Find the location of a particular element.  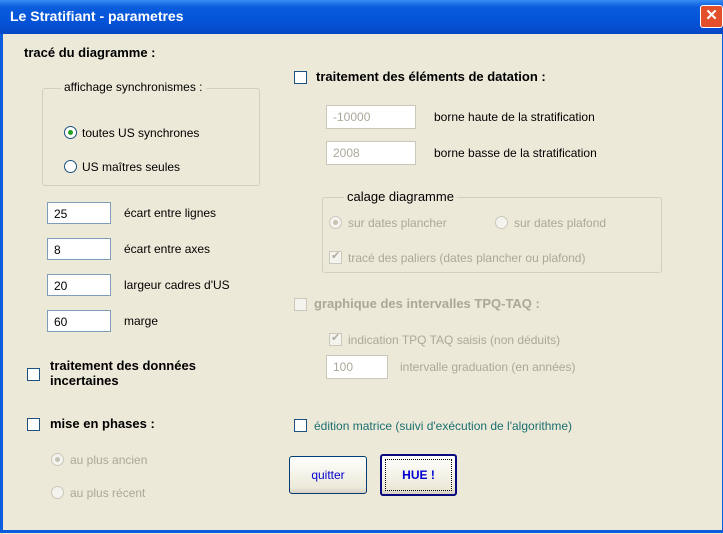

interval-label: intervalle graduation (en années) is located at coordinates (488, 367).